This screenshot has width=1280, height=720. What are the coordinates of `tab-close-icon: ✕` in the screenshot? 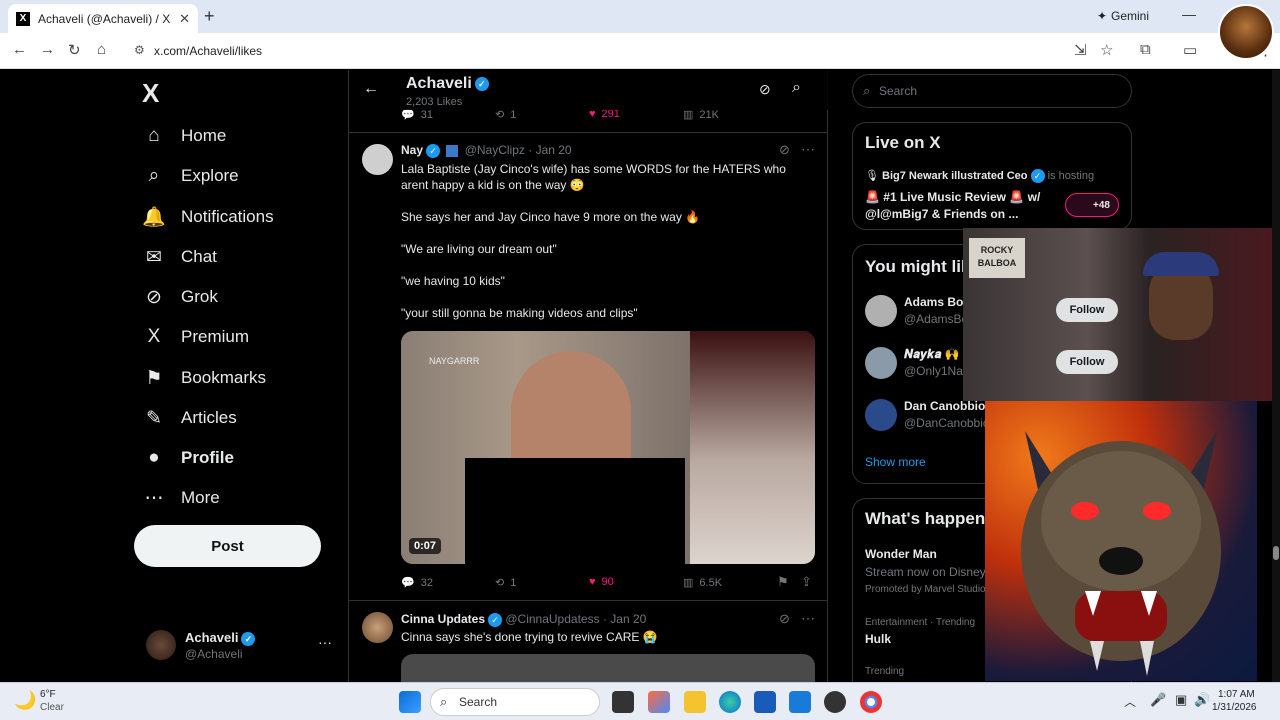 It's located at (184, 19).